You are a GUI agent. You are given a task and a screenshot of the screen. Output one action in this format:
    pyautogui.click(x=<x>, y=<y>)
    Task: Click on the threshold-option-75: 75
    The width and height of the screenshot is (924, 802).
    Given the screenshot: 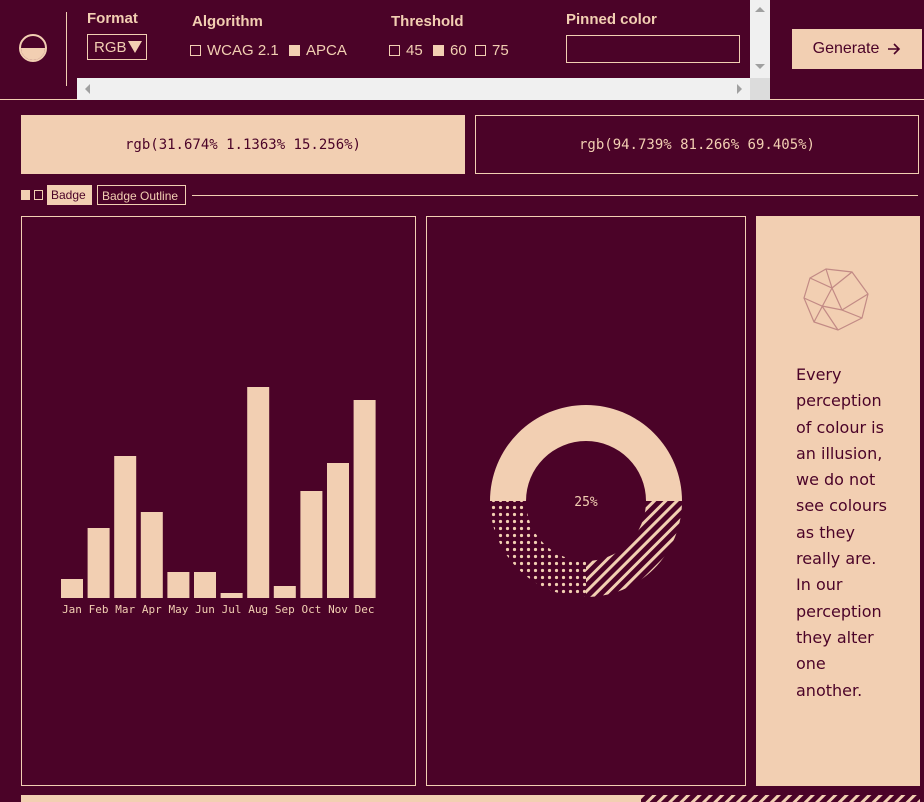 What is the action you would take?
    pyautogui.click(x=492, y=50)
    